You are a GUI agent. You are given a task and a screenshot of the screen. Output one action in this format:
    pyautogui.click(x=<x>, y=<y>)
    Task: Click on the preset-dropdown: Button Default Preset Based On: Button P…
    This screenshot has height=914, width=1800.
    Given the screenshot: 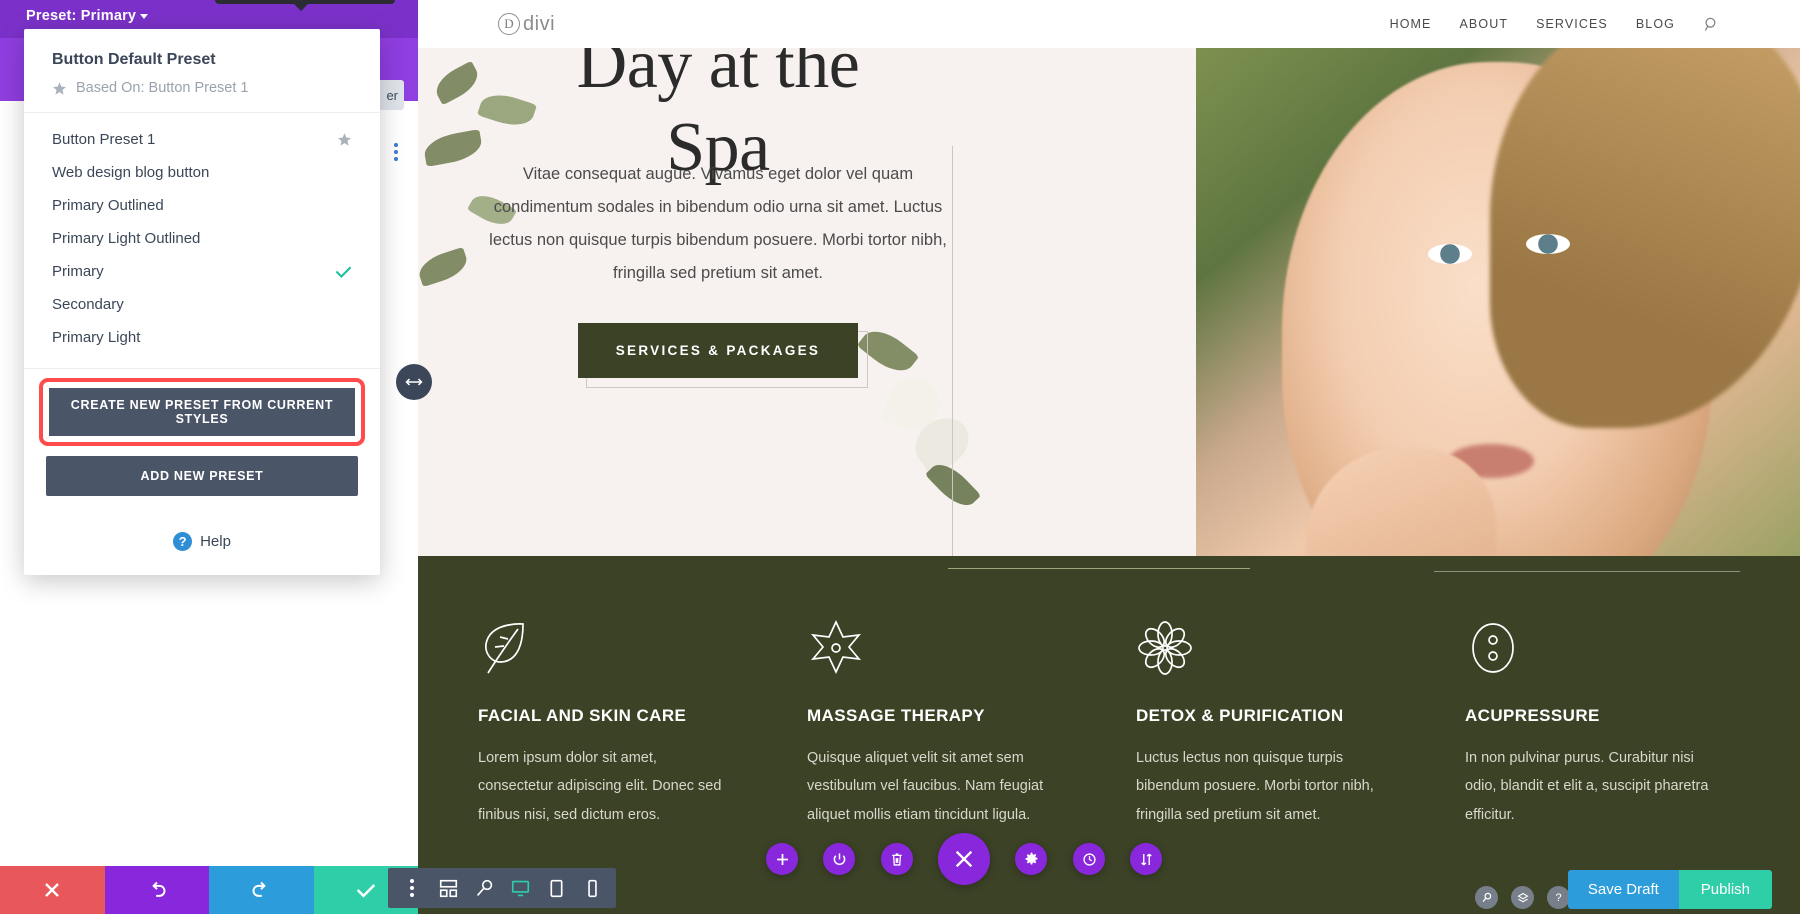 What is the action you would take?
    pyautogui.click(x=202, y=302)
    